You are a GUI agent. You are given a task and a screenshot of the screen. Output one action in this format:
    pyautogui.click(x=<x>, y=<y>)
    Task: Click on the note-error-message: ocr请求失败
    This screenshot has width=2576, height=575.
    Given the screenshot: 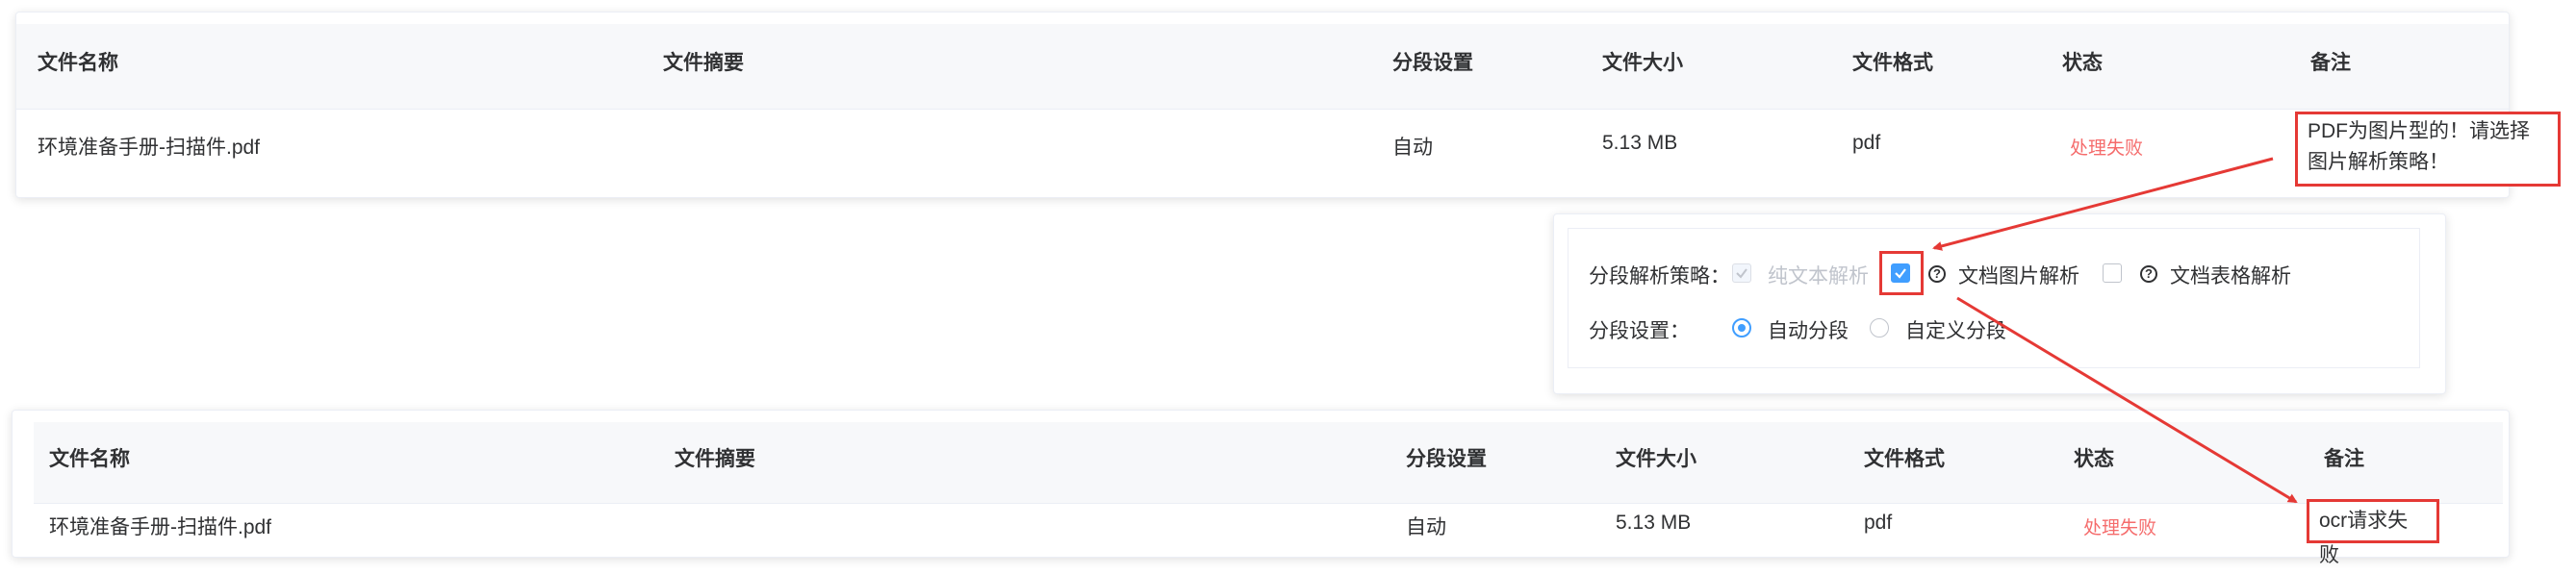 What is the action you would take?
    pyautogui.click(x=2373, y=533)
    